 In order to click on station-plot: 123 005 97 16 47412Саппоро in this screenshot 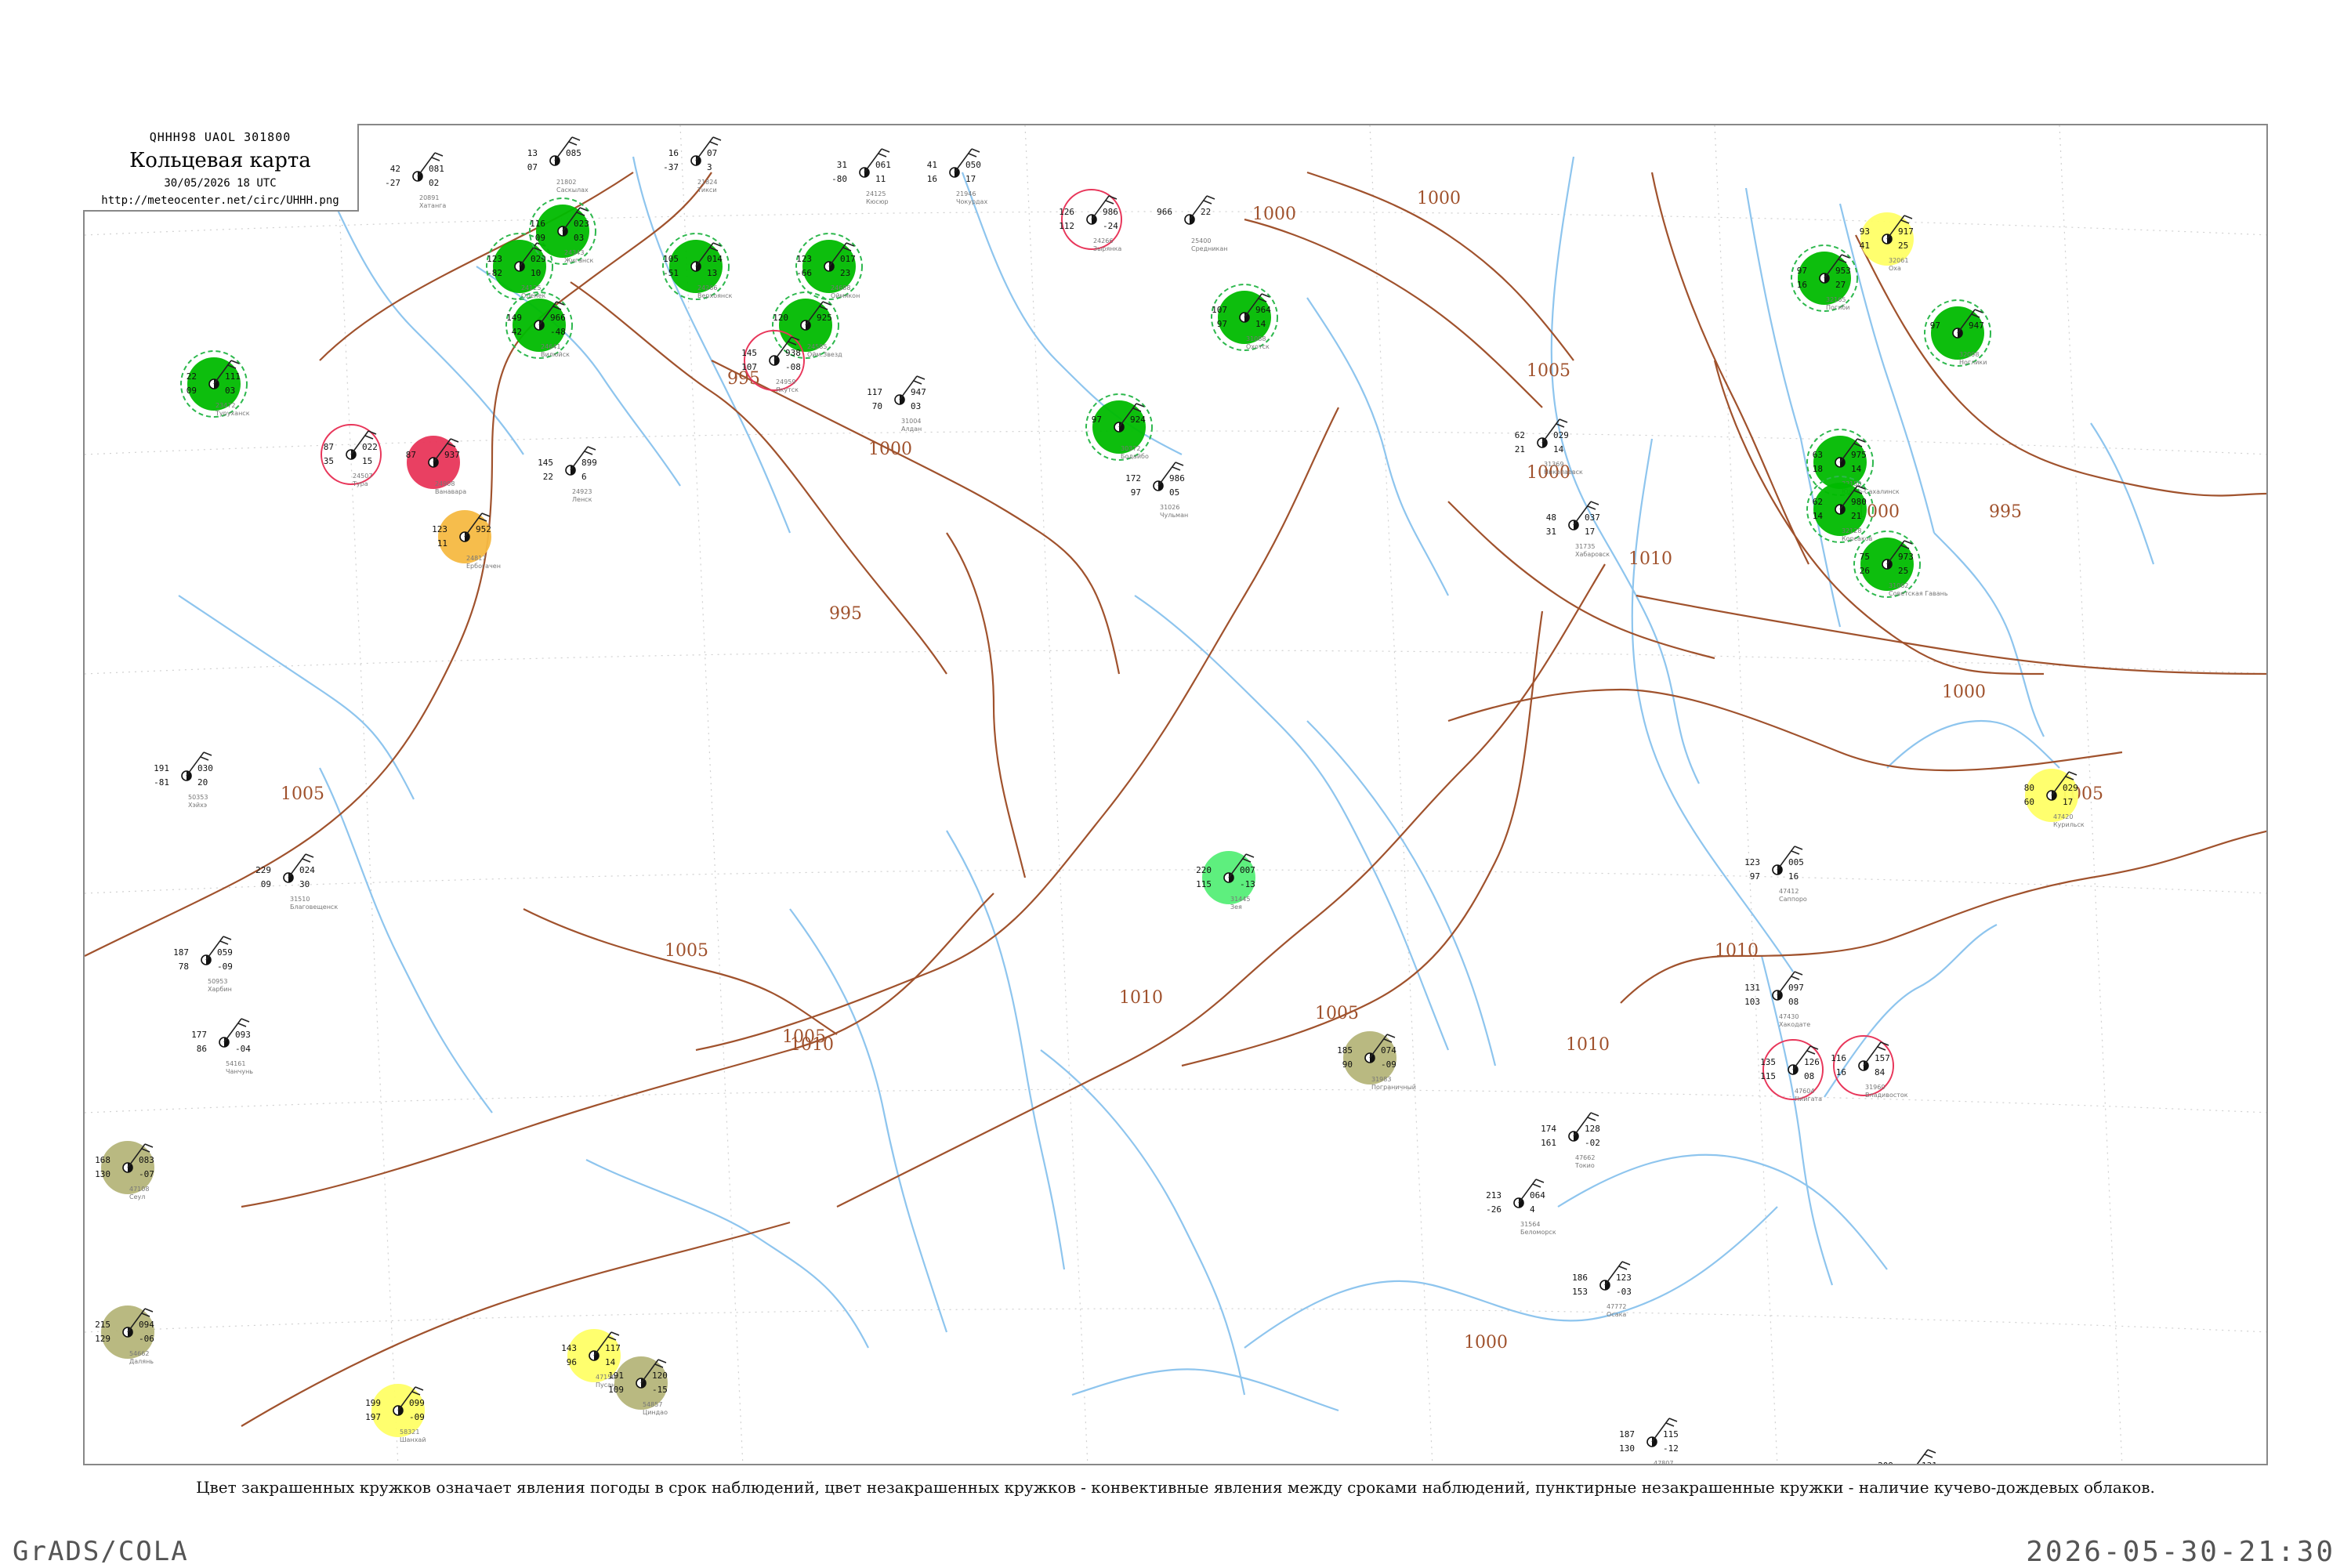, I will do `click(1775, 874)`.